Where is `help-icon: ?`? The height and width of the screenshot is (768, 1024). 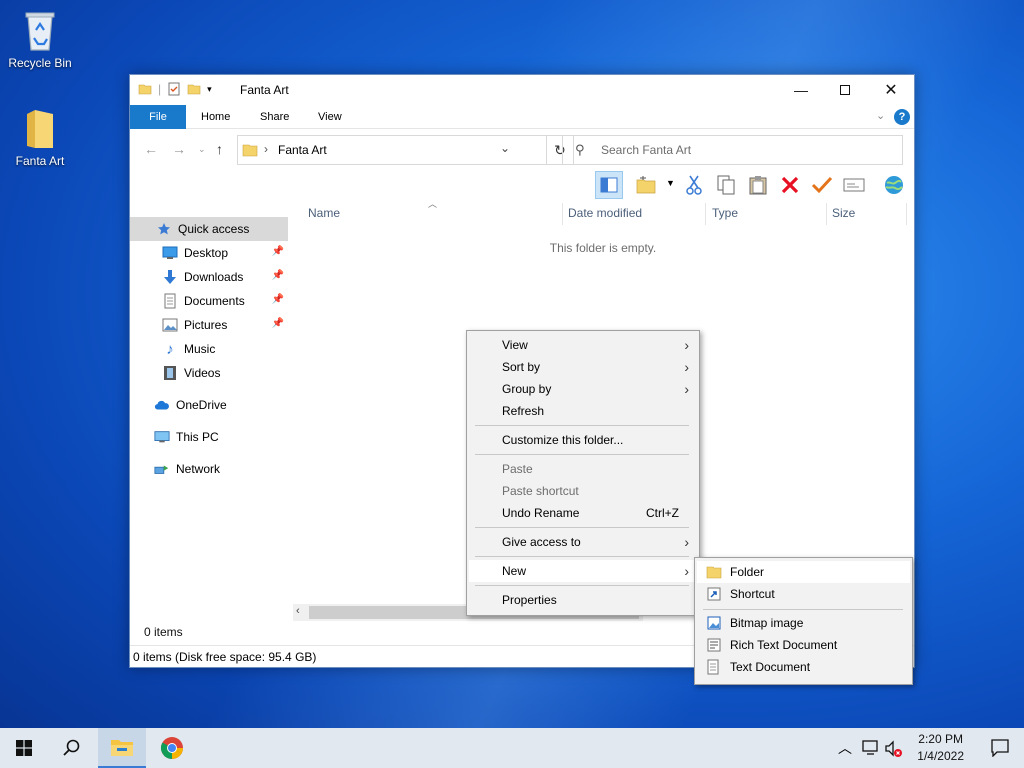
help-icon: ? is located at coordinates (902, 117).